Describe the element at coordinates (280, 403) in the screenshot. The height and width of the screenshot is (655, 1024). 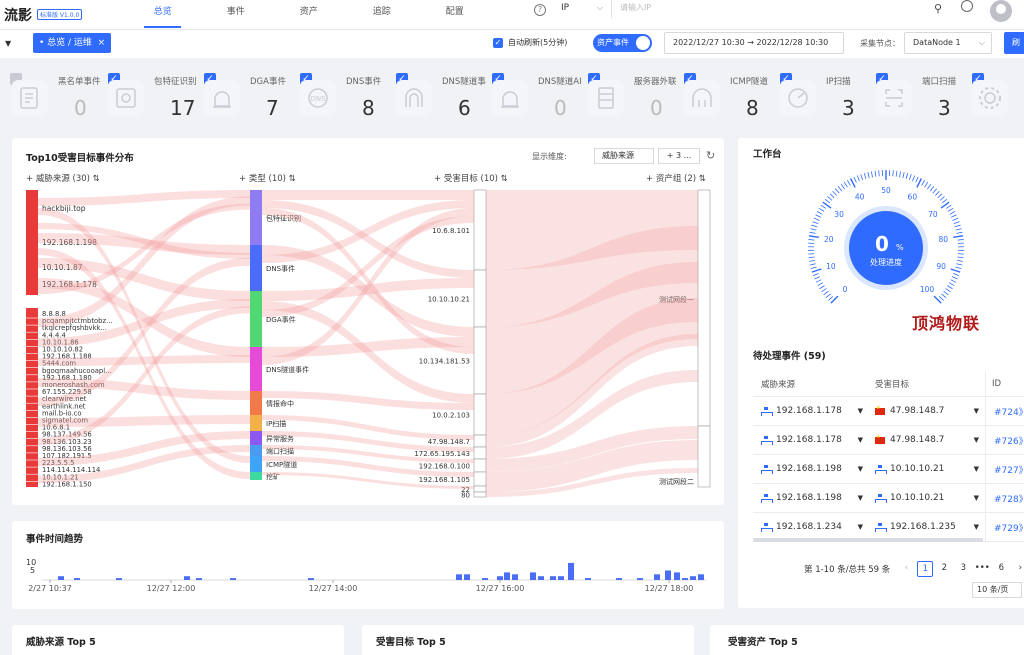
I see `type-label: 情报命中` at that location.